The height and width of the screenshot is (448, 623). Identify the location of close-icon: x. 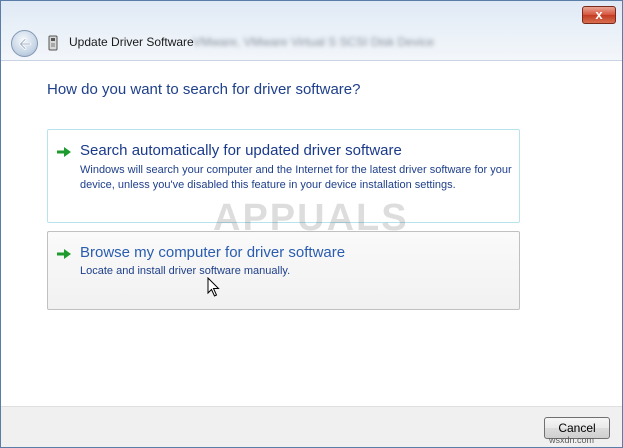
(599, 14).